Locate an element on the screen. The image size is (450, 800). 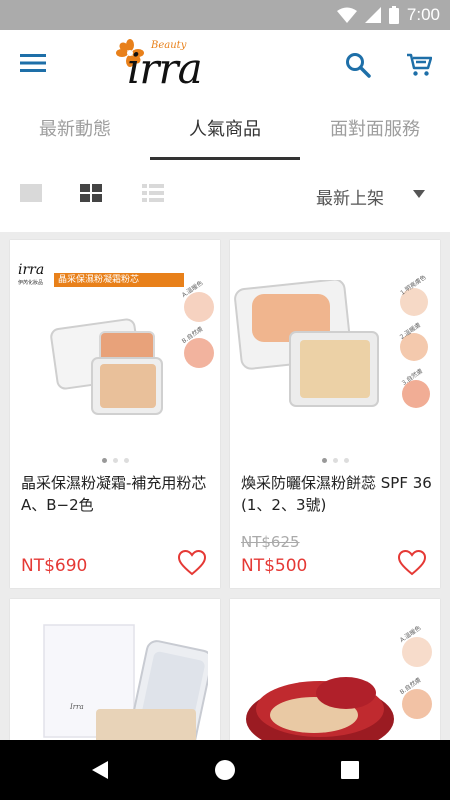
home-circle-icon is located at coordinates (225, 770).